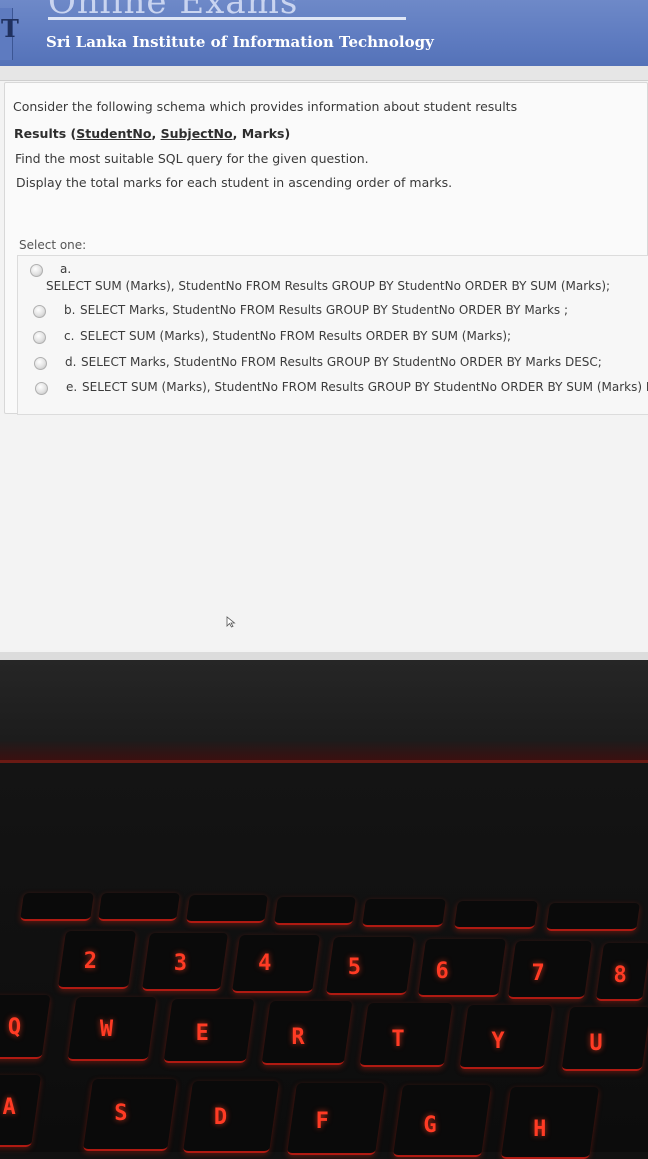 This screenshot has height=1159, width=648. I want to click on key-w: W, so click(112, 1029).